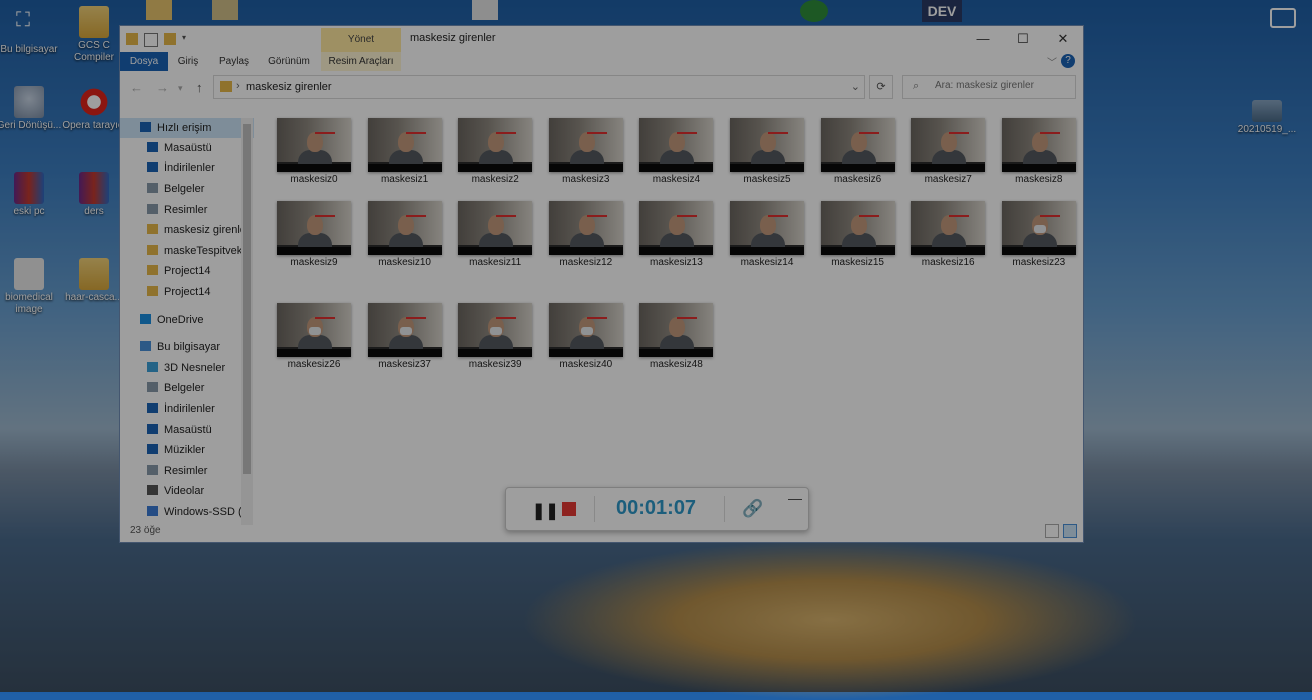 This screenshot has width=1312, height=700. What do you see at coordinates (1005, 85) in the screenshot?
I see `search-input` at bounding box center [1005, 85].